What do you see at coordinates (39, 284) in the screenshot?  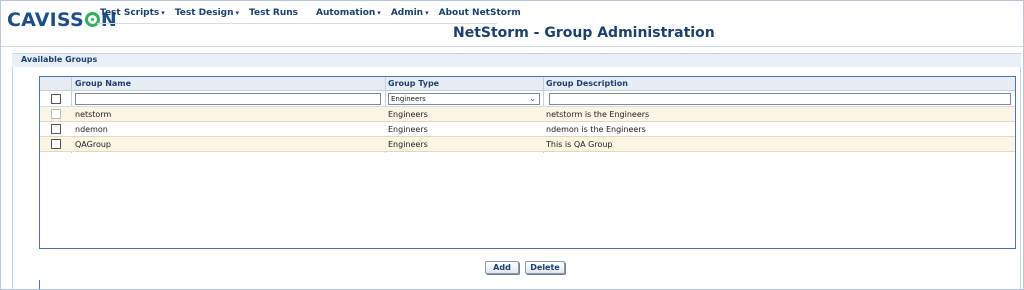 I see `grid-edge` at bounding box center [39, 284].